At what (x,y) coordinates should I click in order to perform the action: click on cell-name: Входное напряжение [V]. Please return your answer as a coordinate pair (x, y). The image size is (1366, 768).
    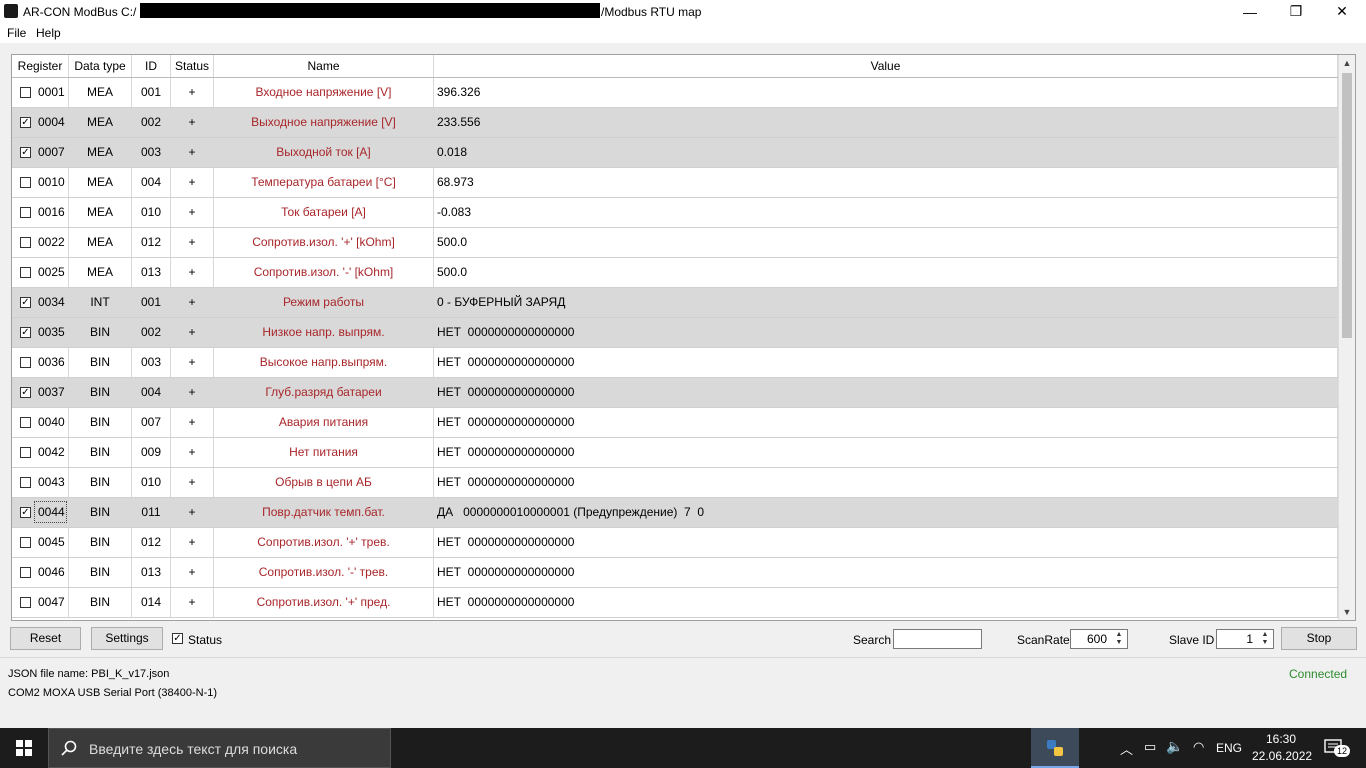
    Looking at the image, I should click on (324, 92).